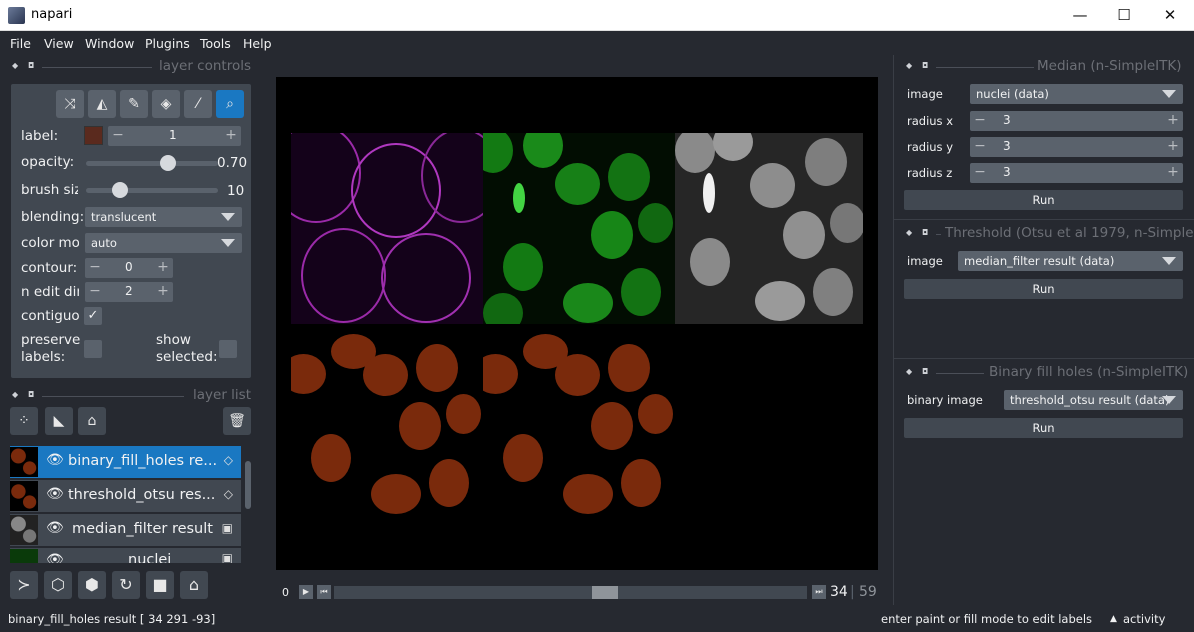 This screenshot has width=1194, height=632. What do you see at coordinates (1076, 147) in the screenshot?
I see `radius-y-spinbox: −3 +` at bounding box center [1076, 147].